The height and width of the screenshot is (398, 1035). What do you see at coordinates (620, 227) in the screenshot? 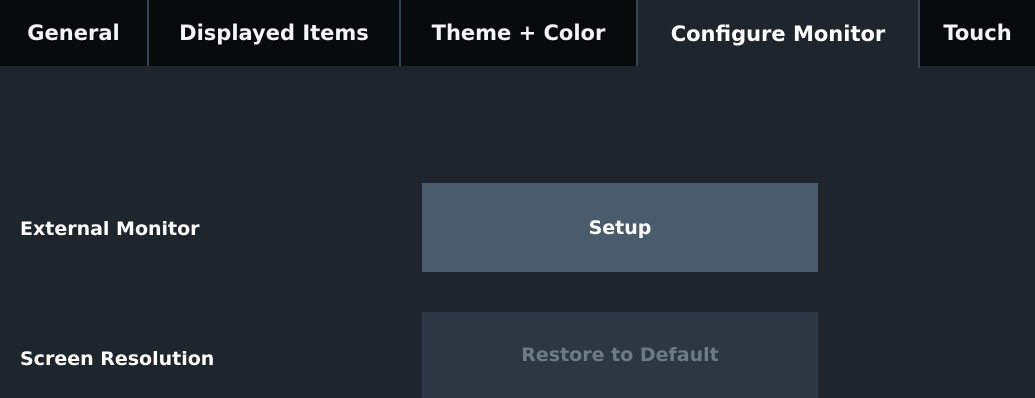
I see `setup-button: Setup` at bounding box center [620, 227].